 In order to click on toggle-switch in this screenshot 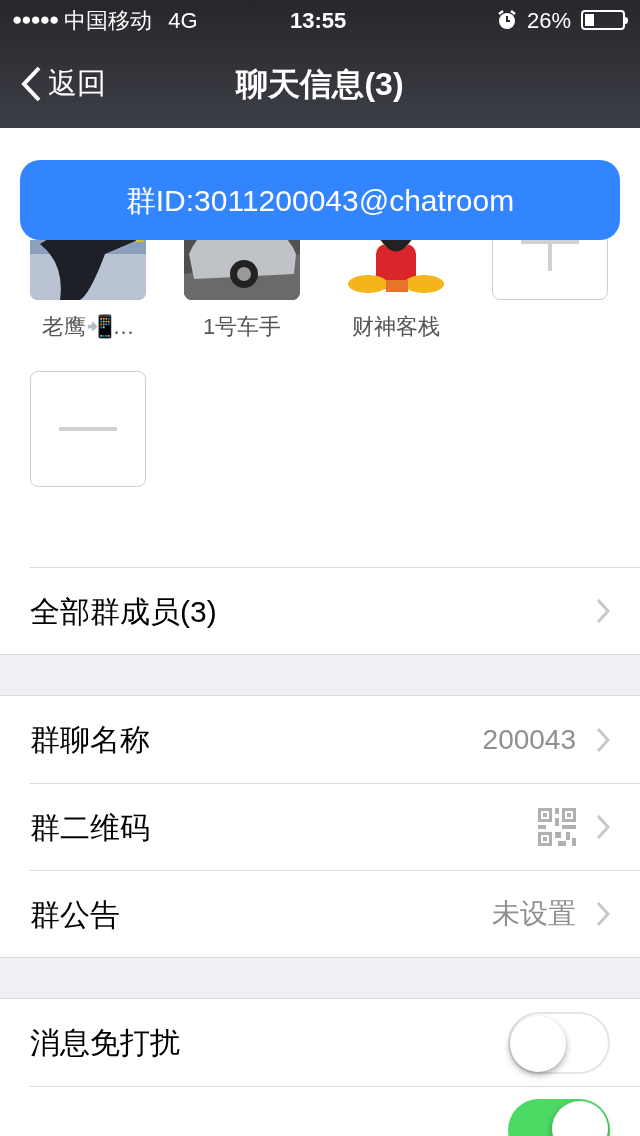, I will do `click(559, 1042)`.